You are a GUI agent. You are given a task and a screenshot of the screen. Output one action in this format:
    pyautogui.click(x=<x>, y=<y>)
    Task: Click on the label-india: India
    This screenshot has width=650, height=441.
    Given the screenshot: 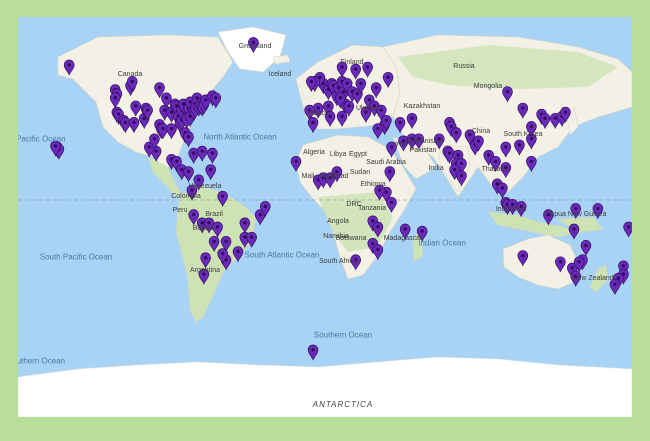 What is the action you would take?
    pyautogui.click(x=436, y=168)
    